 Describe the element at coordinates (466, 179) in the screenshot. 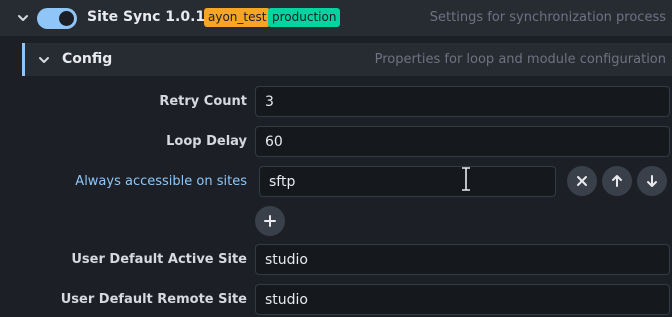

I see `text-cursor-icon` at that location.